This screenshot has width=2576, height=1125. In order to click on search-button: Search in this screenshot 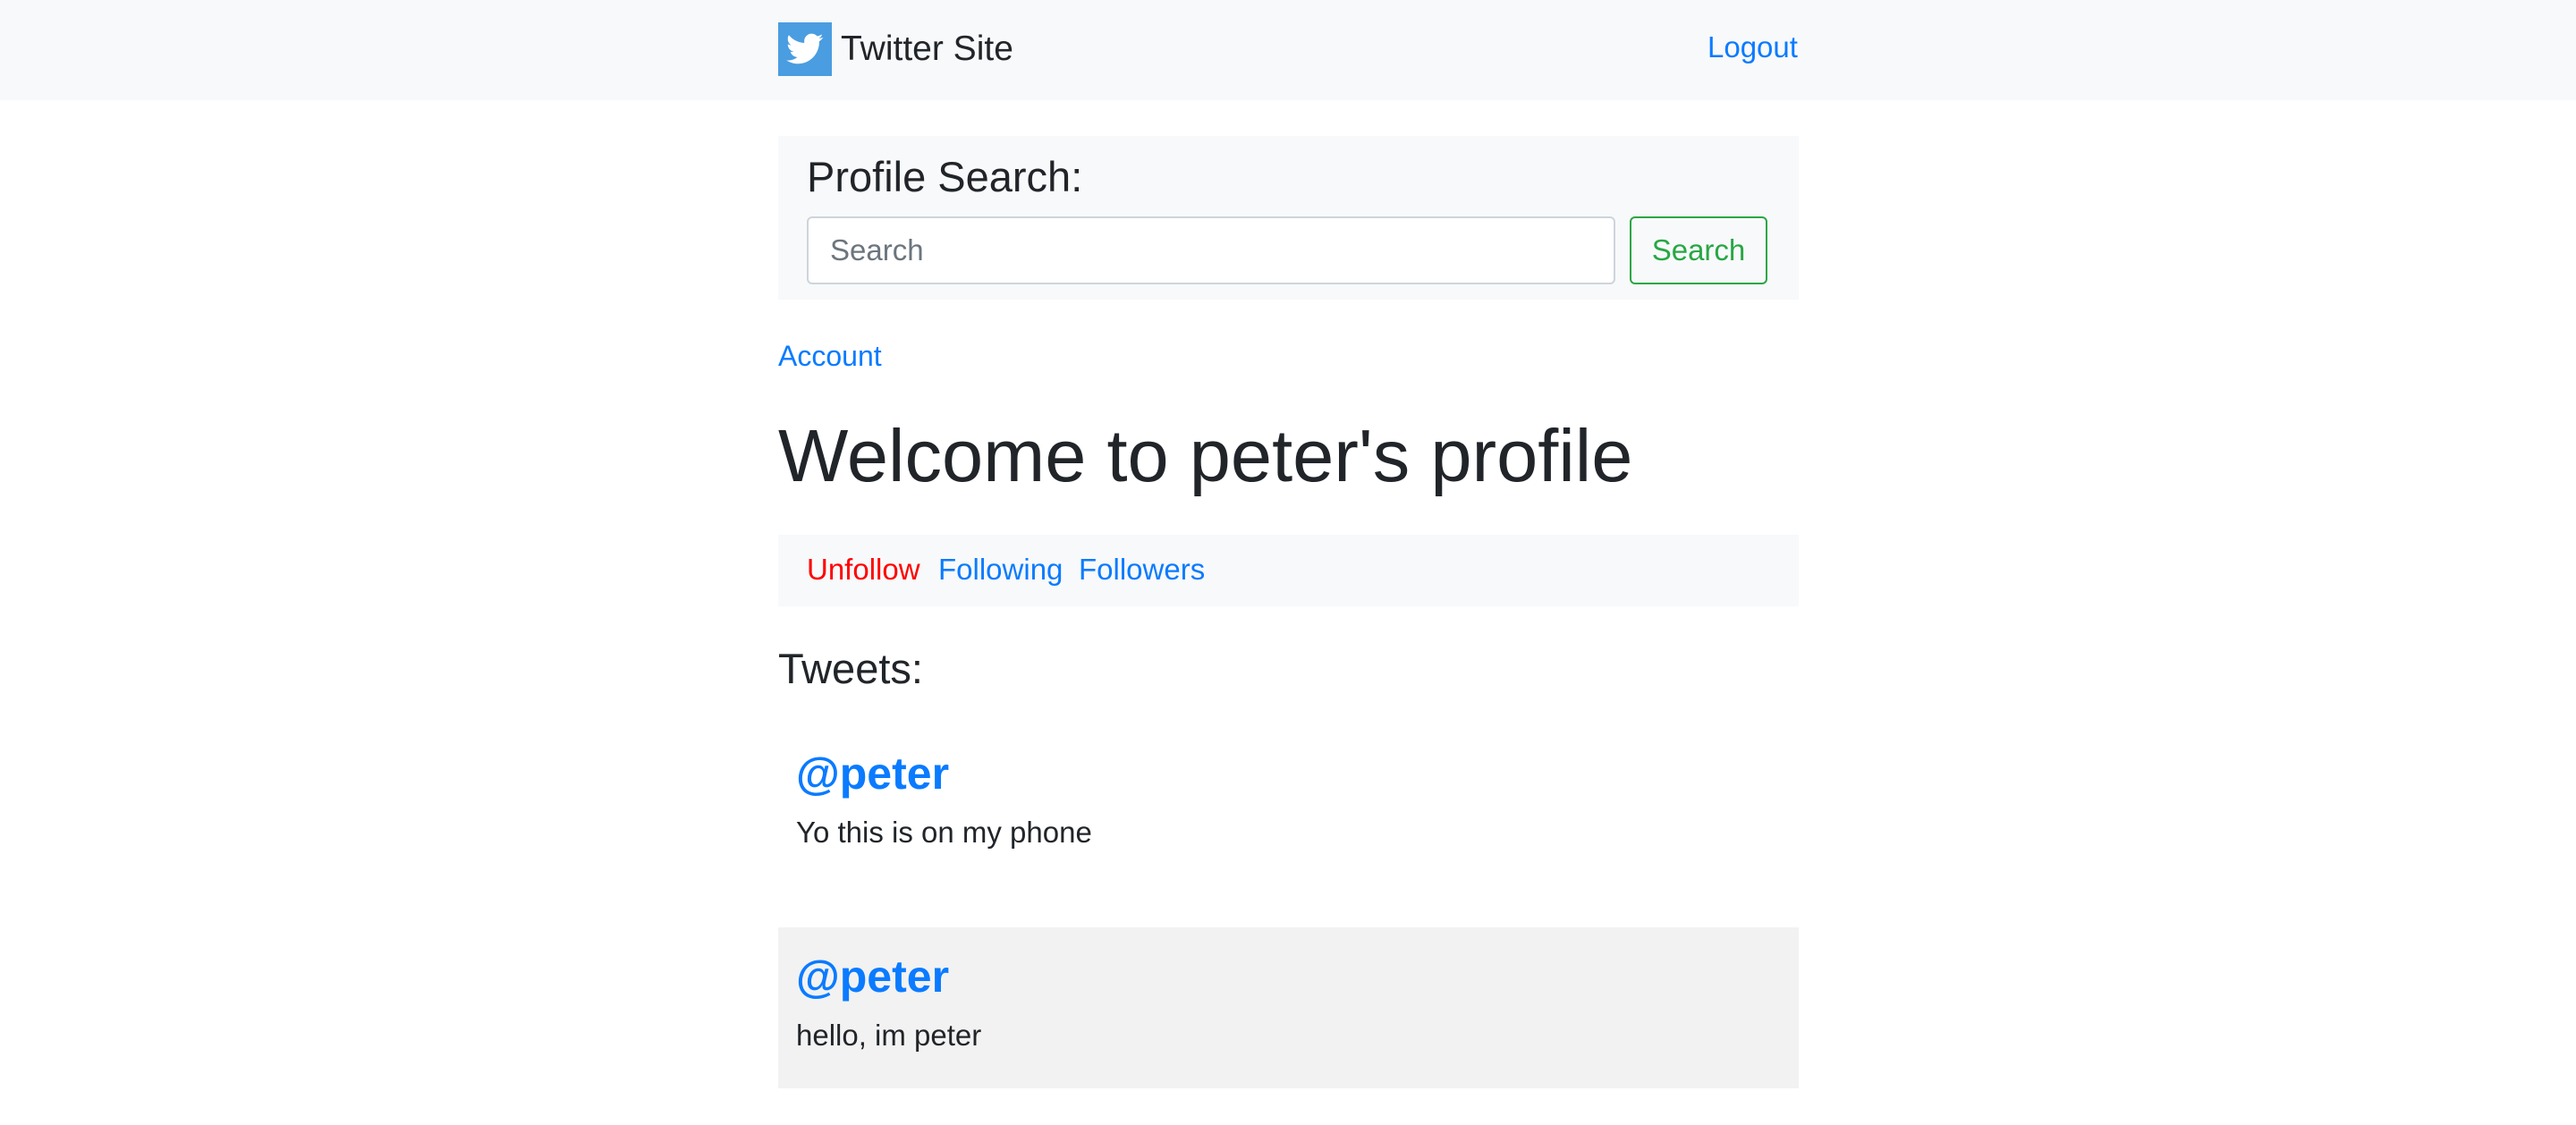, I will do `click(1698, 250)`.